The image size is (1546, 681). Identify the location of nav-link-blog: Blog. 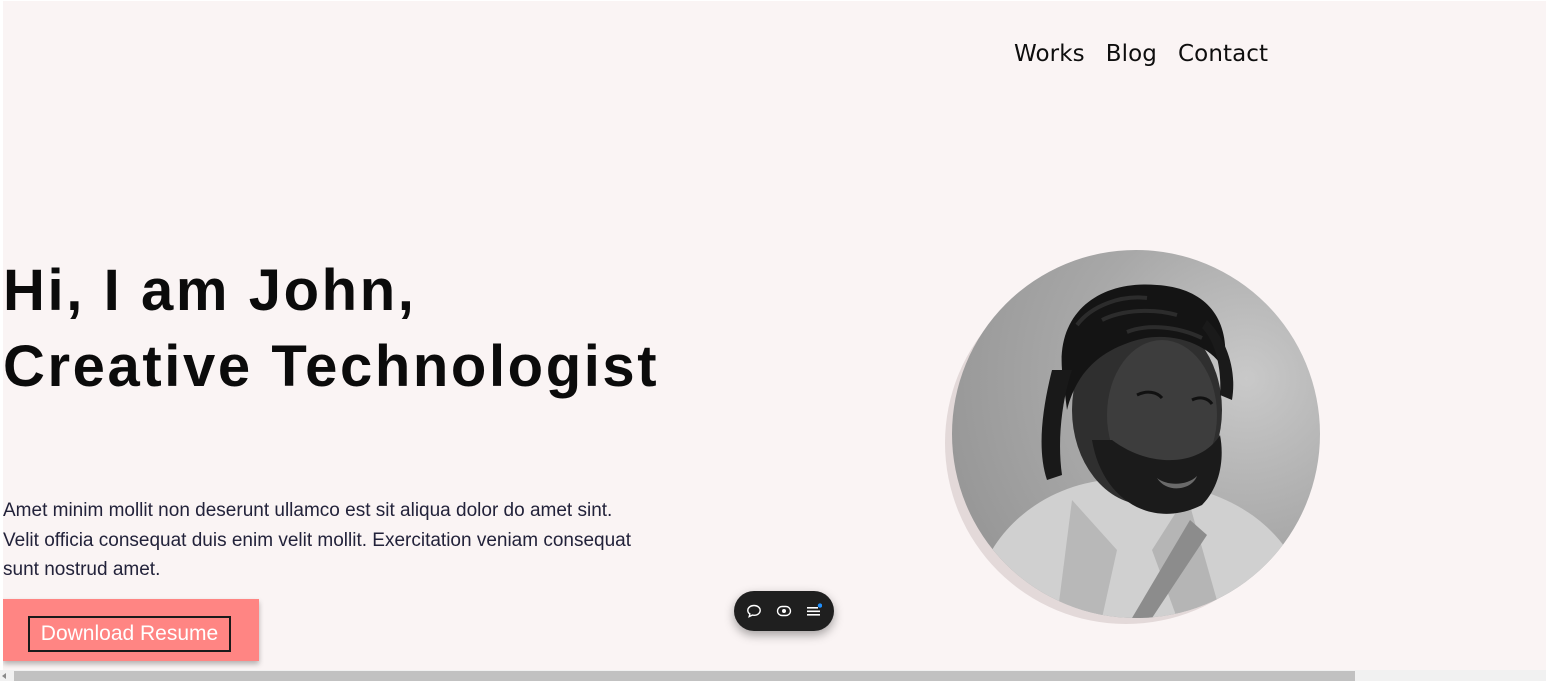
(1131, 54).